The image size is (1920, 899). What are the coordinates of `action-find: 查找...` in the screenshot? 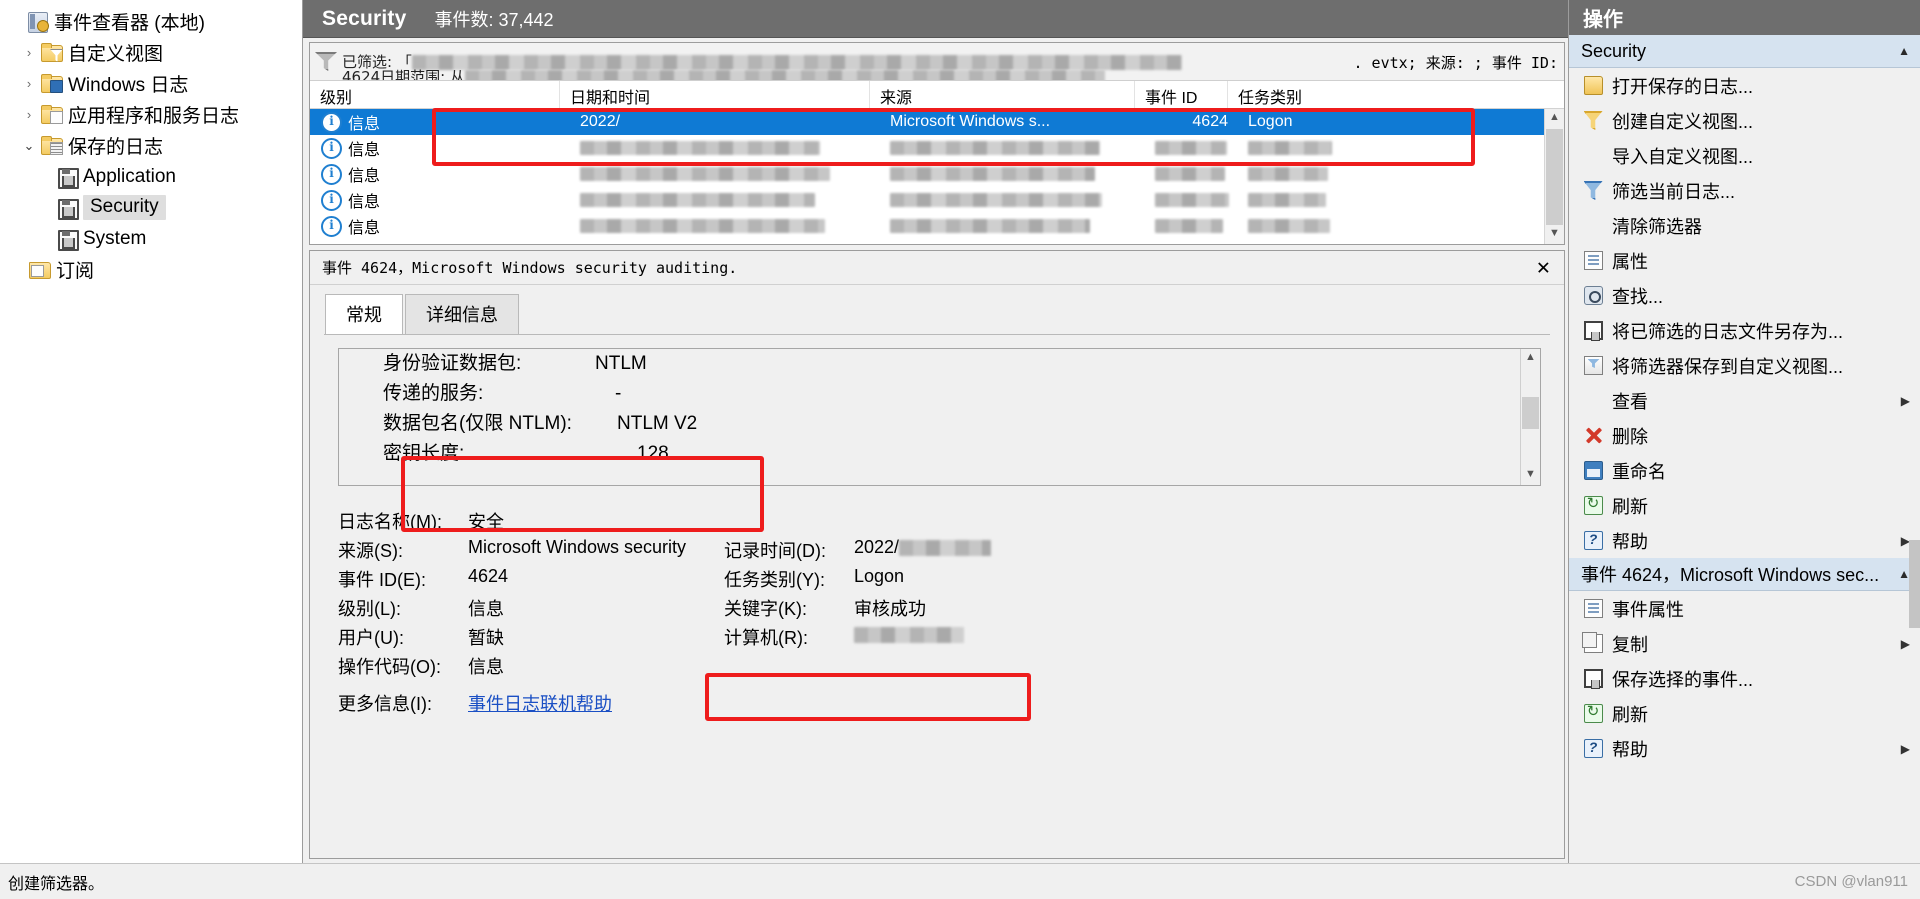 It's located at (1744, 295).